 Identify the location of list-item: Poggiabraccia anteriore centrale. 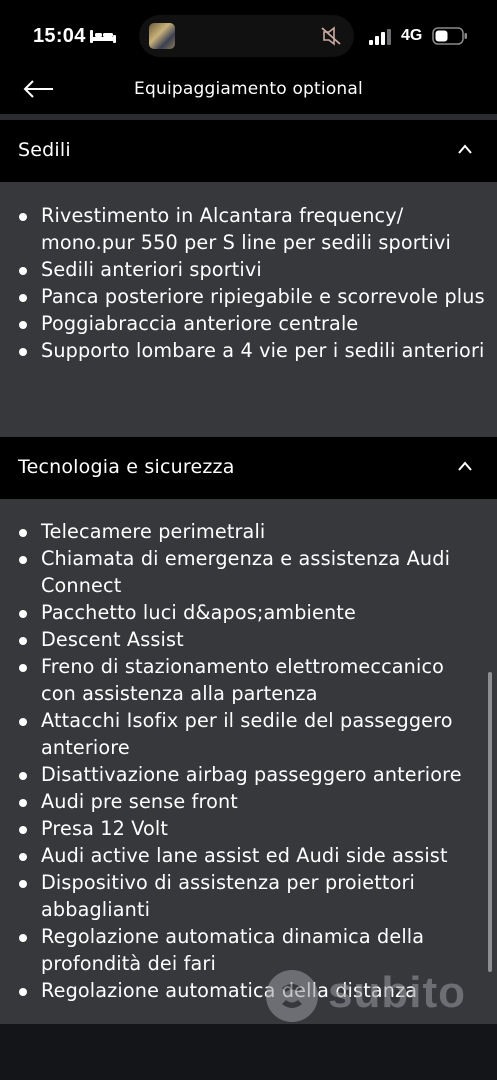
(248, 323).